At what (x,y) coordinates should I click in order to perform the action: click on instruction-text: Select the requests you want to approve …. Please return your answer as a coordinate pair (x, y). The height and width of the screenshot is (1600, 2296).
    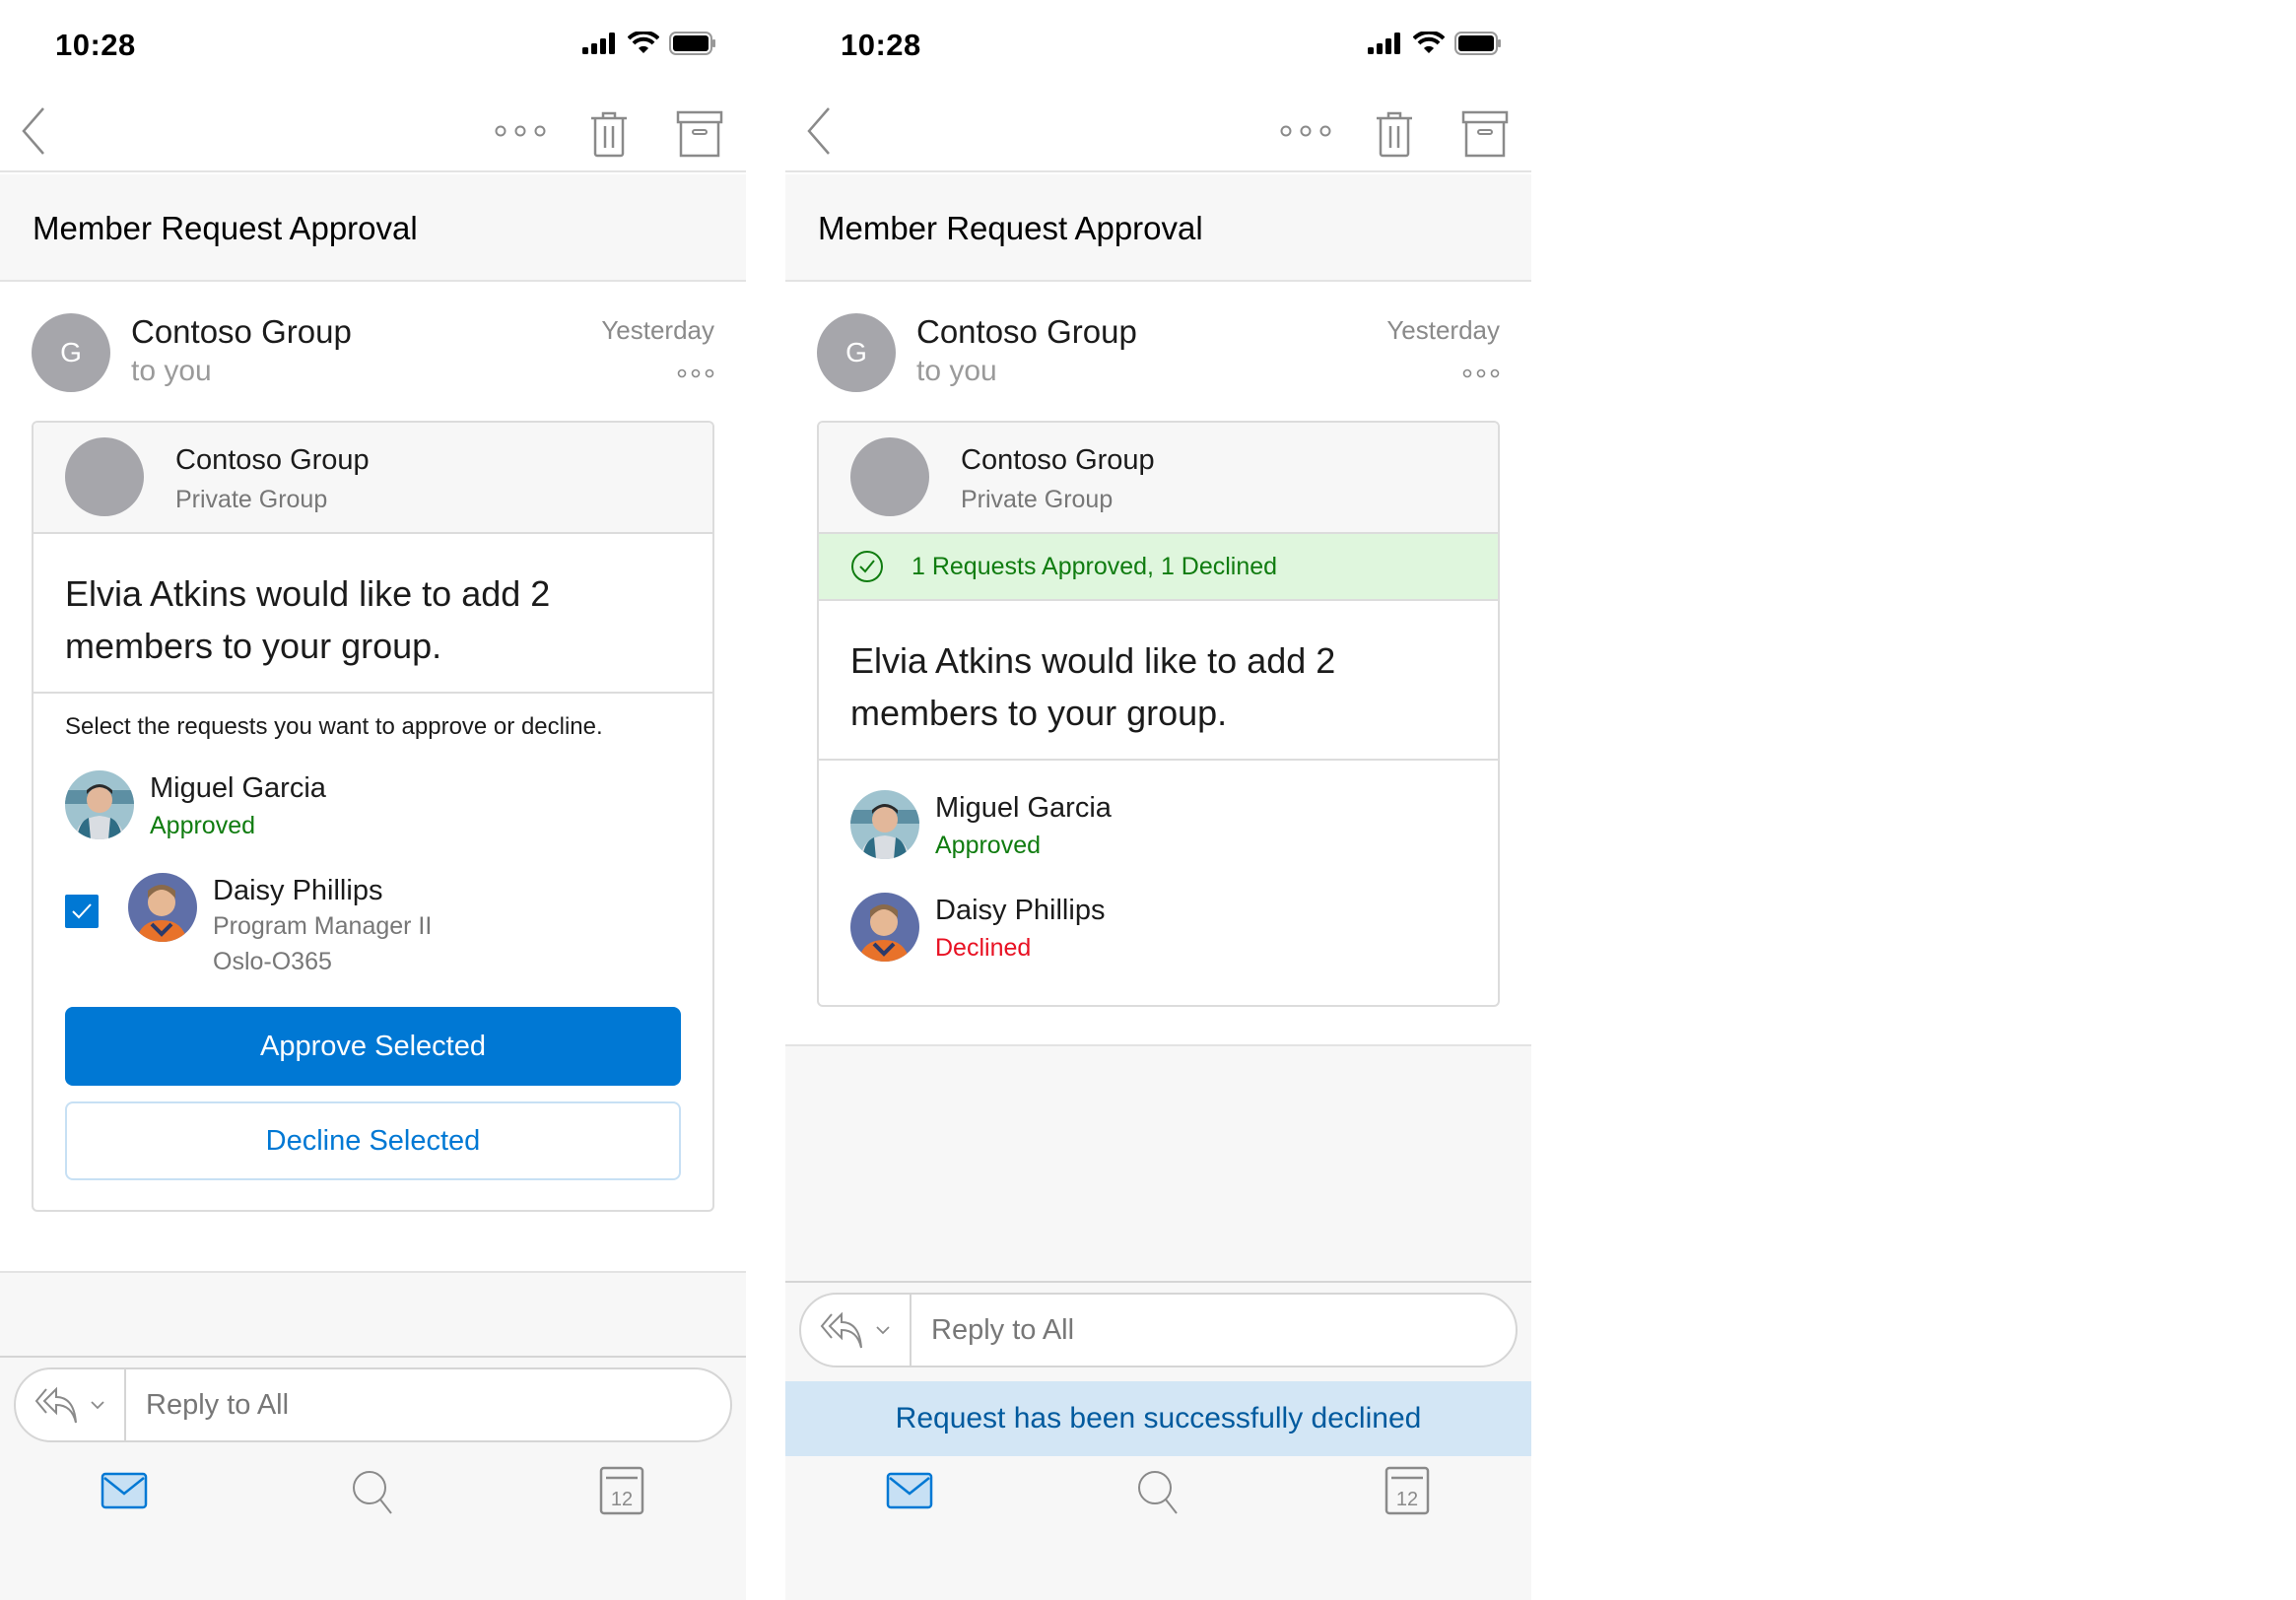
    Looking at the image, I should click on (334, 726).